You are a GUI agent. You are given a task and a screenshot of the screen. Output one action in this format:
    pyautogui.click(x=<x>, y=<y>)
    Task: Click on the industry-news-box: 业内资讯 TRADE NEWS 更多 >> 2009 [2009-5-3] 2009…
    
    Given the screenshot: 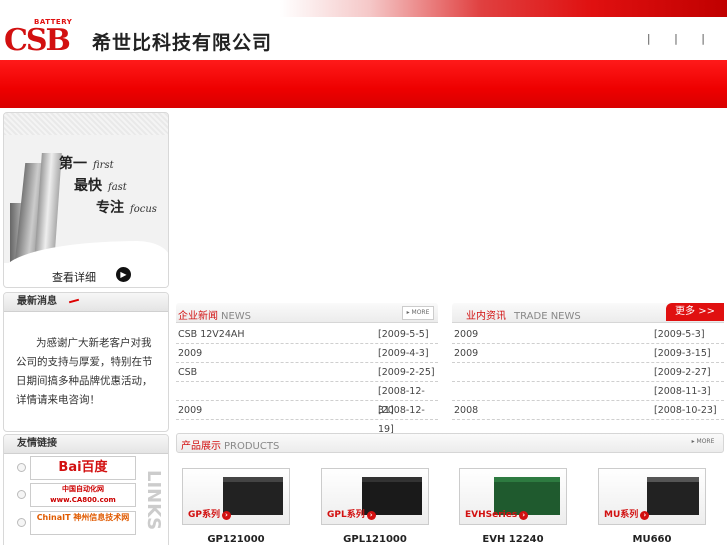 What is the action you would take?
    pyautogui.click(x=588, y=364)
    